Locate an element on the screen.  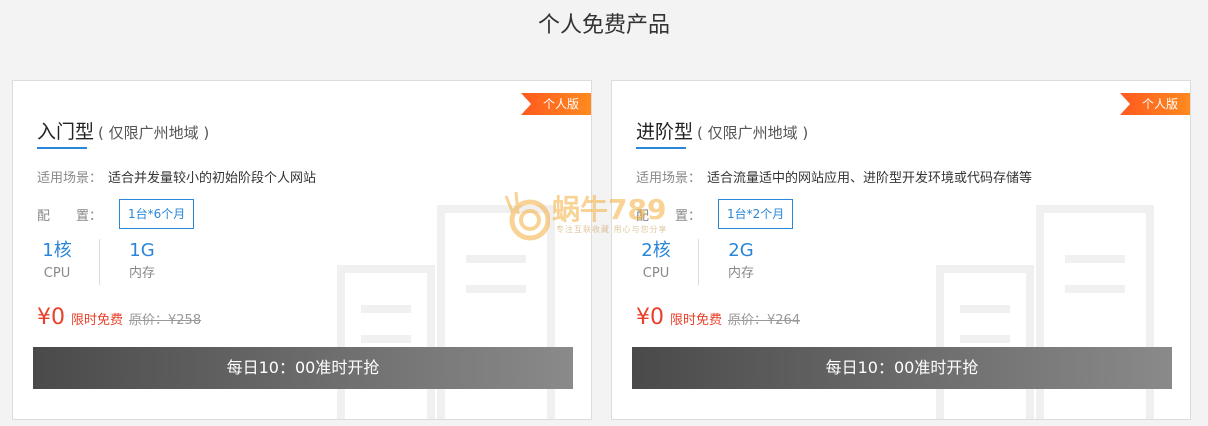
cpu-spec: 2核 CPU is located at coordinates (656, 262).